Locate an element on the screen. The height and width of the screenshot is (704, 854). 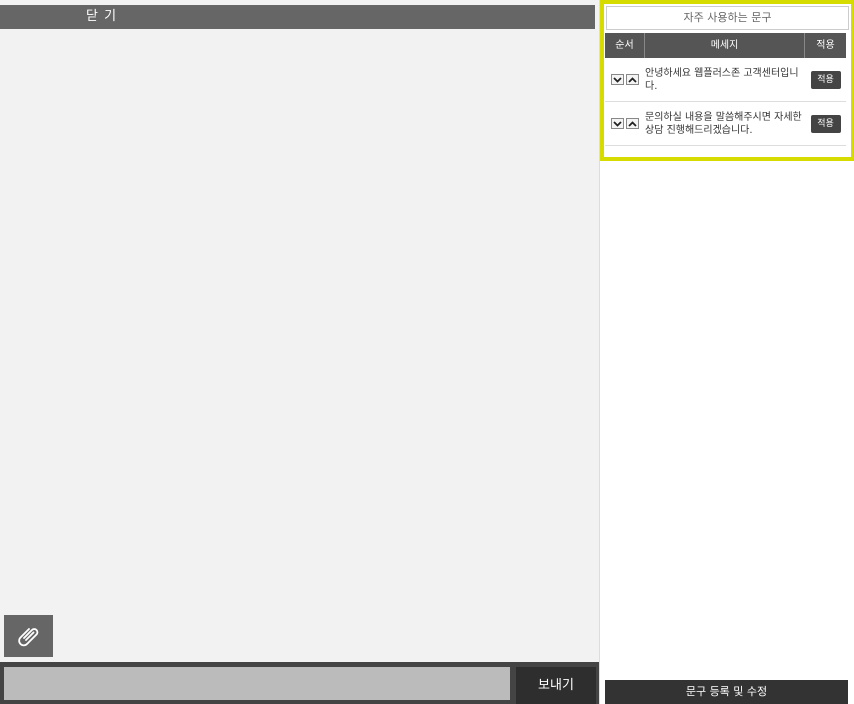
paperclip-icon is located at coordinates (27, 637).